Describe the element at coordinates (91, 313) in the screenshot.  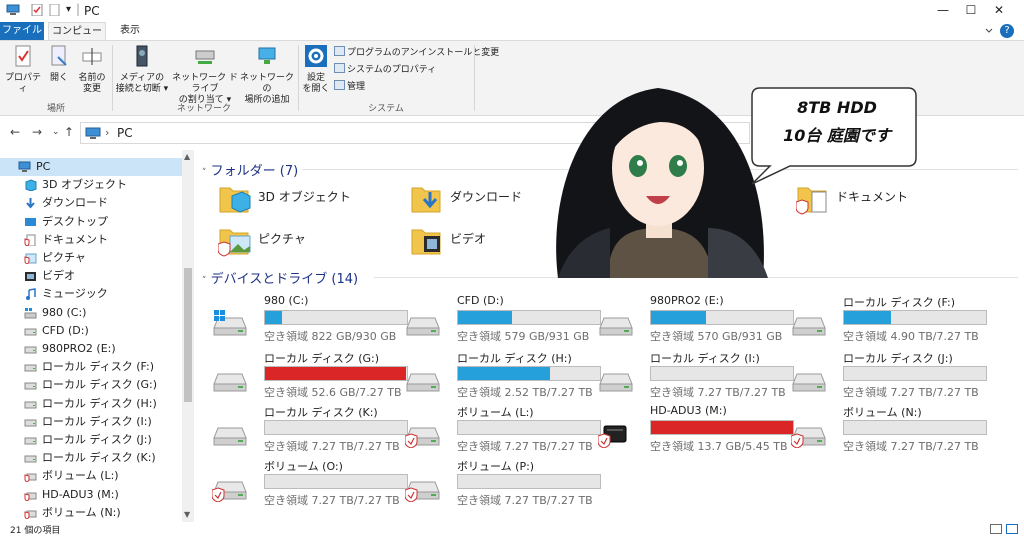
I see `nav-item: 980 (C:)` at that location.